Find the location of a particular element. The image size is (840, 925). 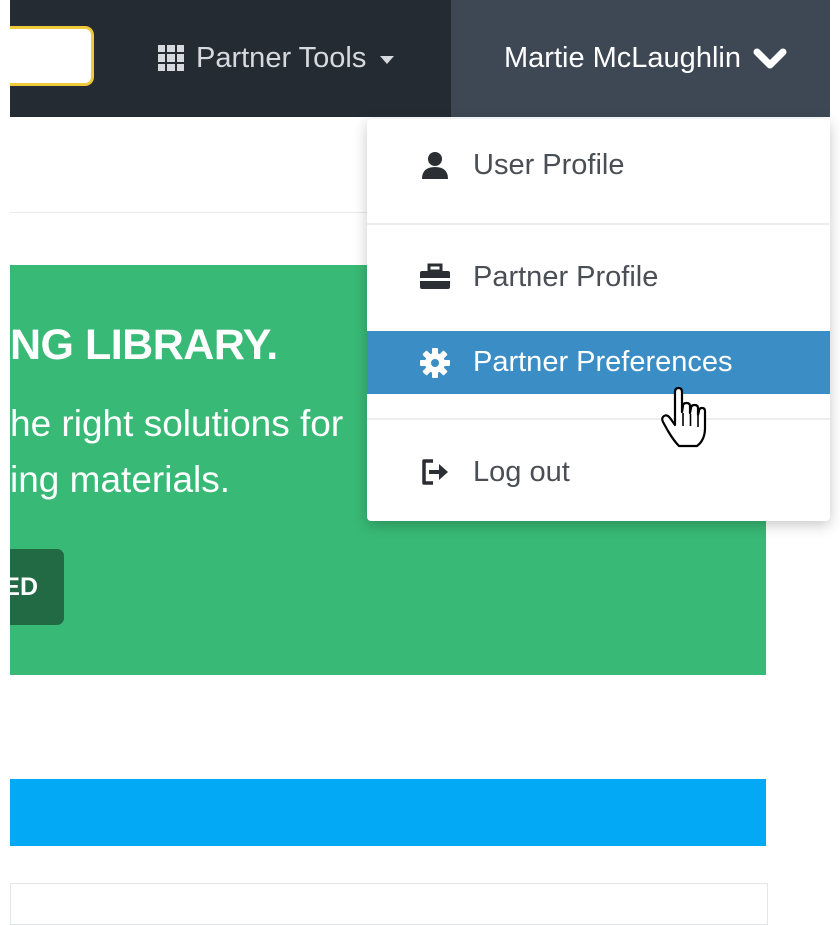

blue-banner is located at coordinates (388, 812).